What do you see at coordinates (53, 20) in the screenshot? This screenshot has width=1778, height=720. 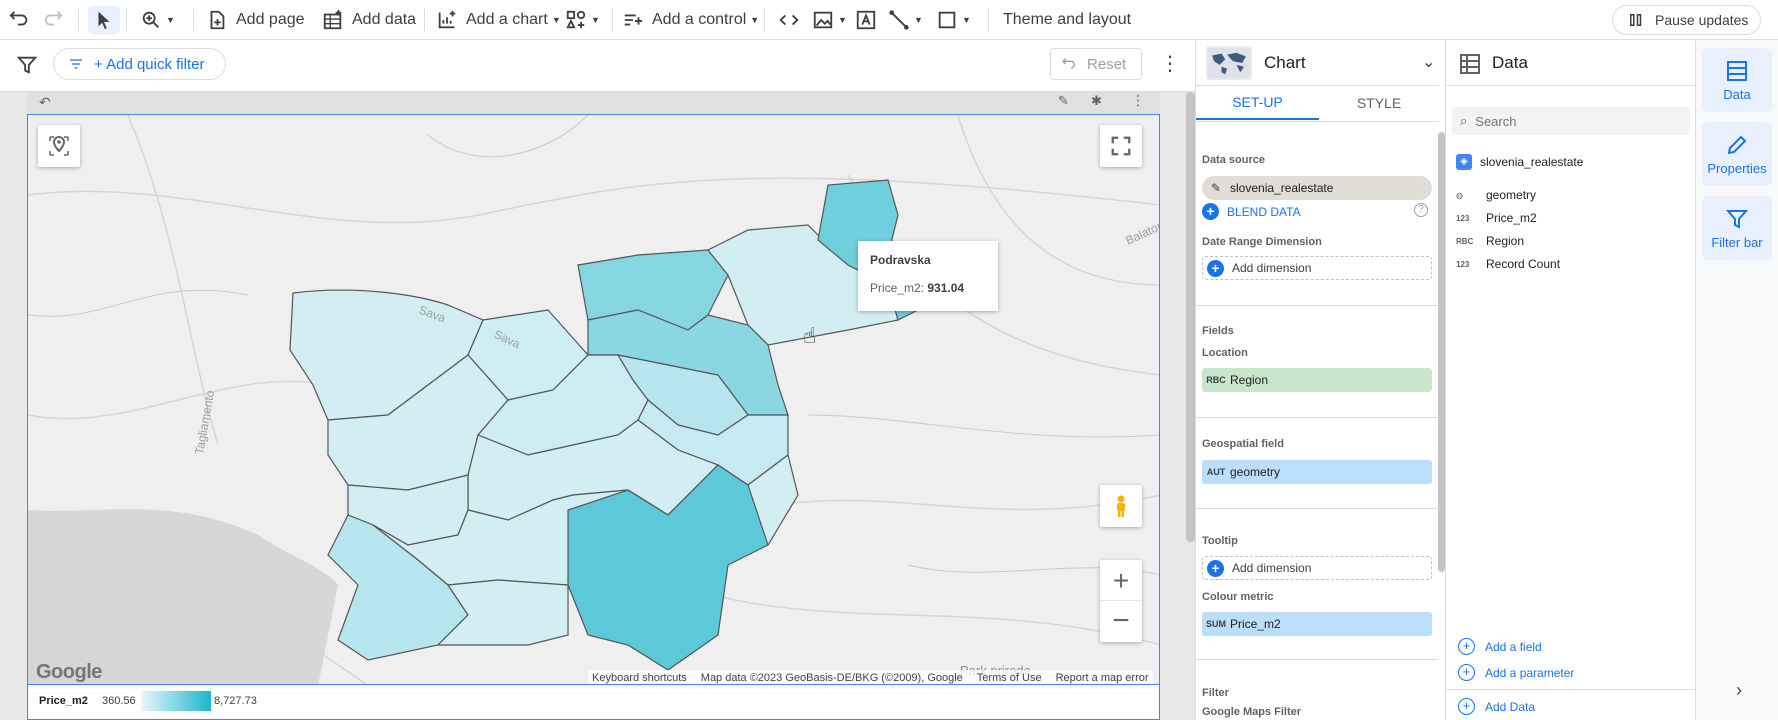 I see `redo-icon` at bounding box center [53, 20].